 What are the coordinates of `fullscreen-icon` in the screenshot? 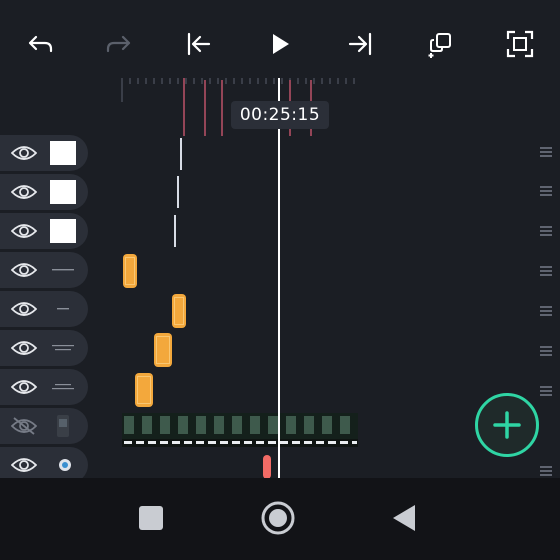 It's located at (520, 44).